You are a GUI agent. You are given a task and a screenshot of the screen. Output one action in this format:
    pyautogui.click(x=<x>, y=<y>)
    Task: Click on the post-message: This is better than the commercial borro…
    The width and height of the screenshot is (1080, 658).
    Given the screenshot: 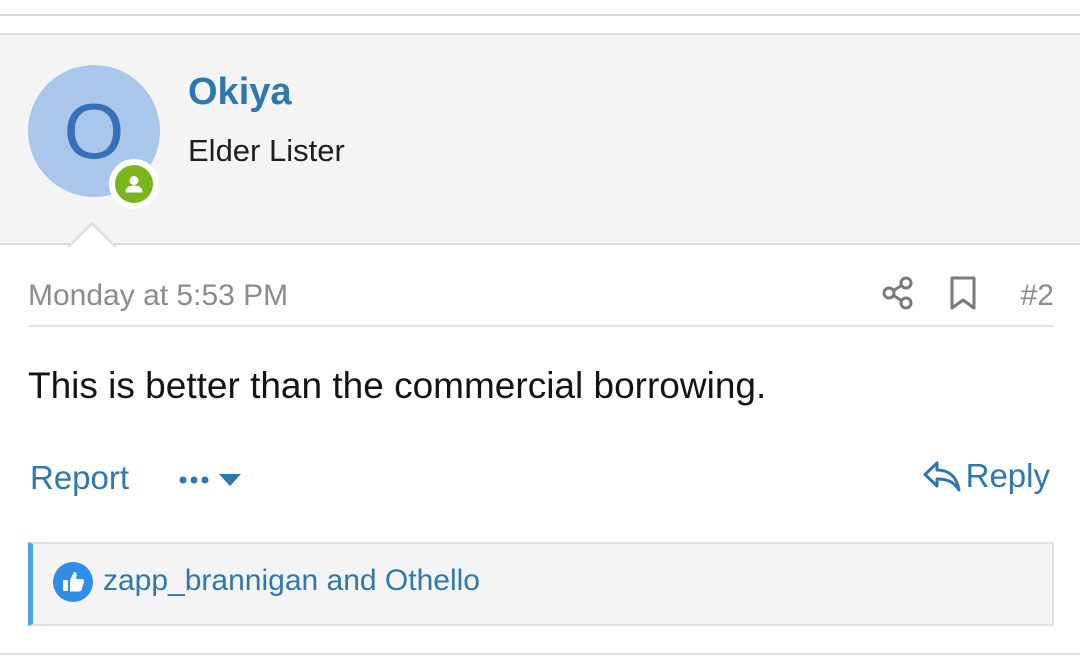 What is the action you would take?
    pyautogui.click(x=397, y=385)
    